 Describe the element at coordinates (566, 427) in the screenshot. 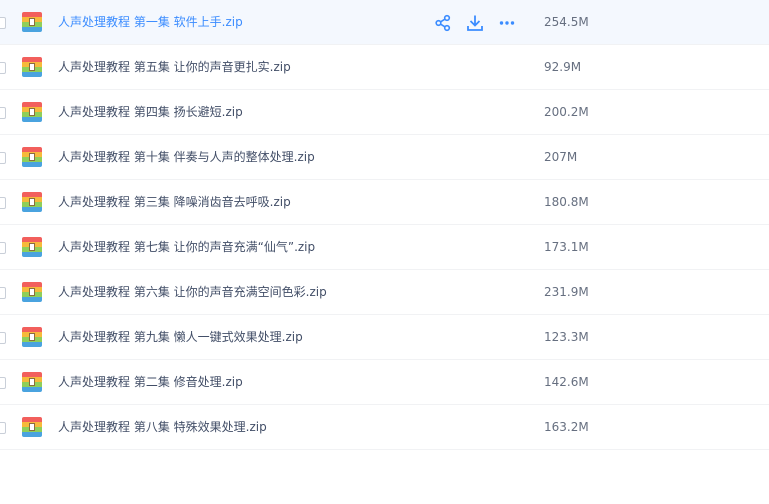

I see `file-size: 163.2M` at that location.